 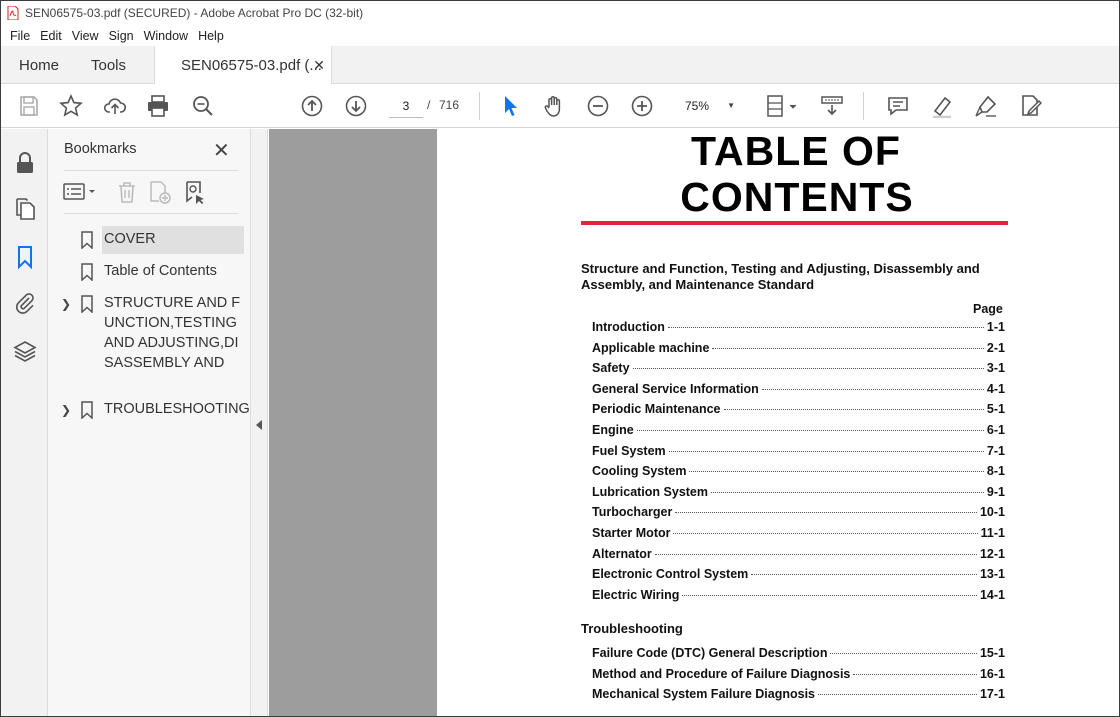 I want to click on tab-bar: Home Tools SEN06575-03.pdf (... ✕, so click(x=560, y=65).